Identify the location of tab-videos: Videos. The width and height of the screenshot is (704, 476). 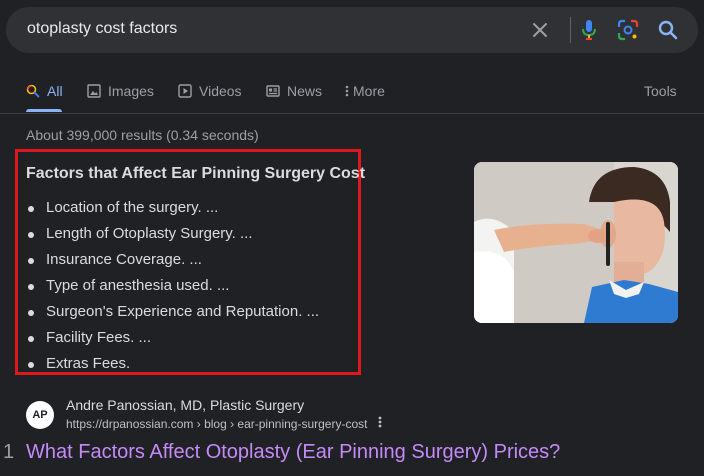
(210, 91).